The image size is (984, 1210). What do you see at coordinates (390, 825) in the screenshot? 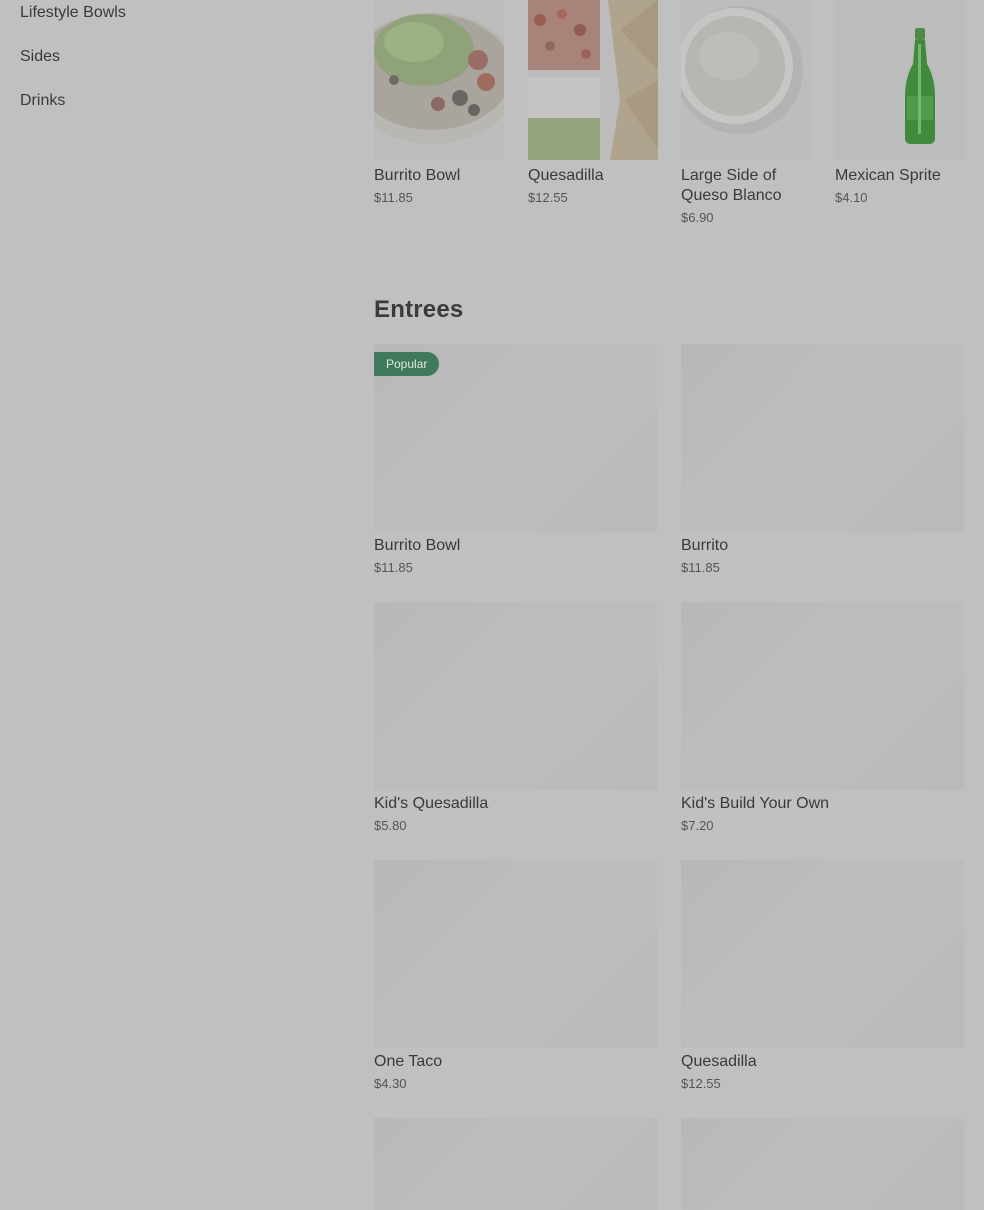
I see `menu-item-price: $5.80` at bounding box center [390, 825].